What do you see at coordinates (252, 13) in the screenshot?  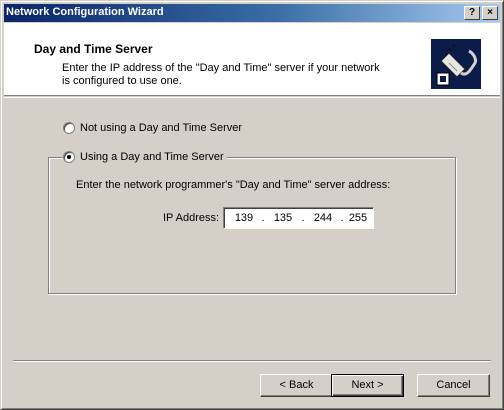 I see `title-bar: Network Configuration Wizard ? ×` at bounding box center [252, 13].